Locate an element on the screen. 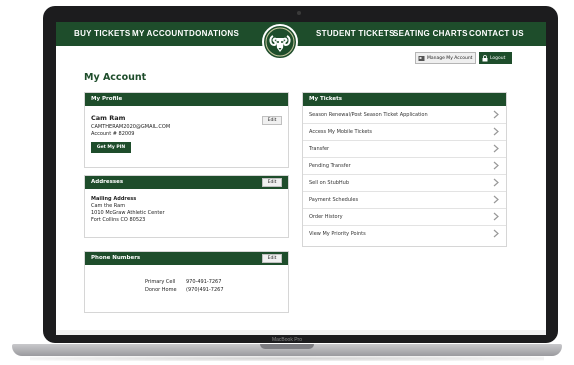  account-card-icon is located at coordinates (421, 58).